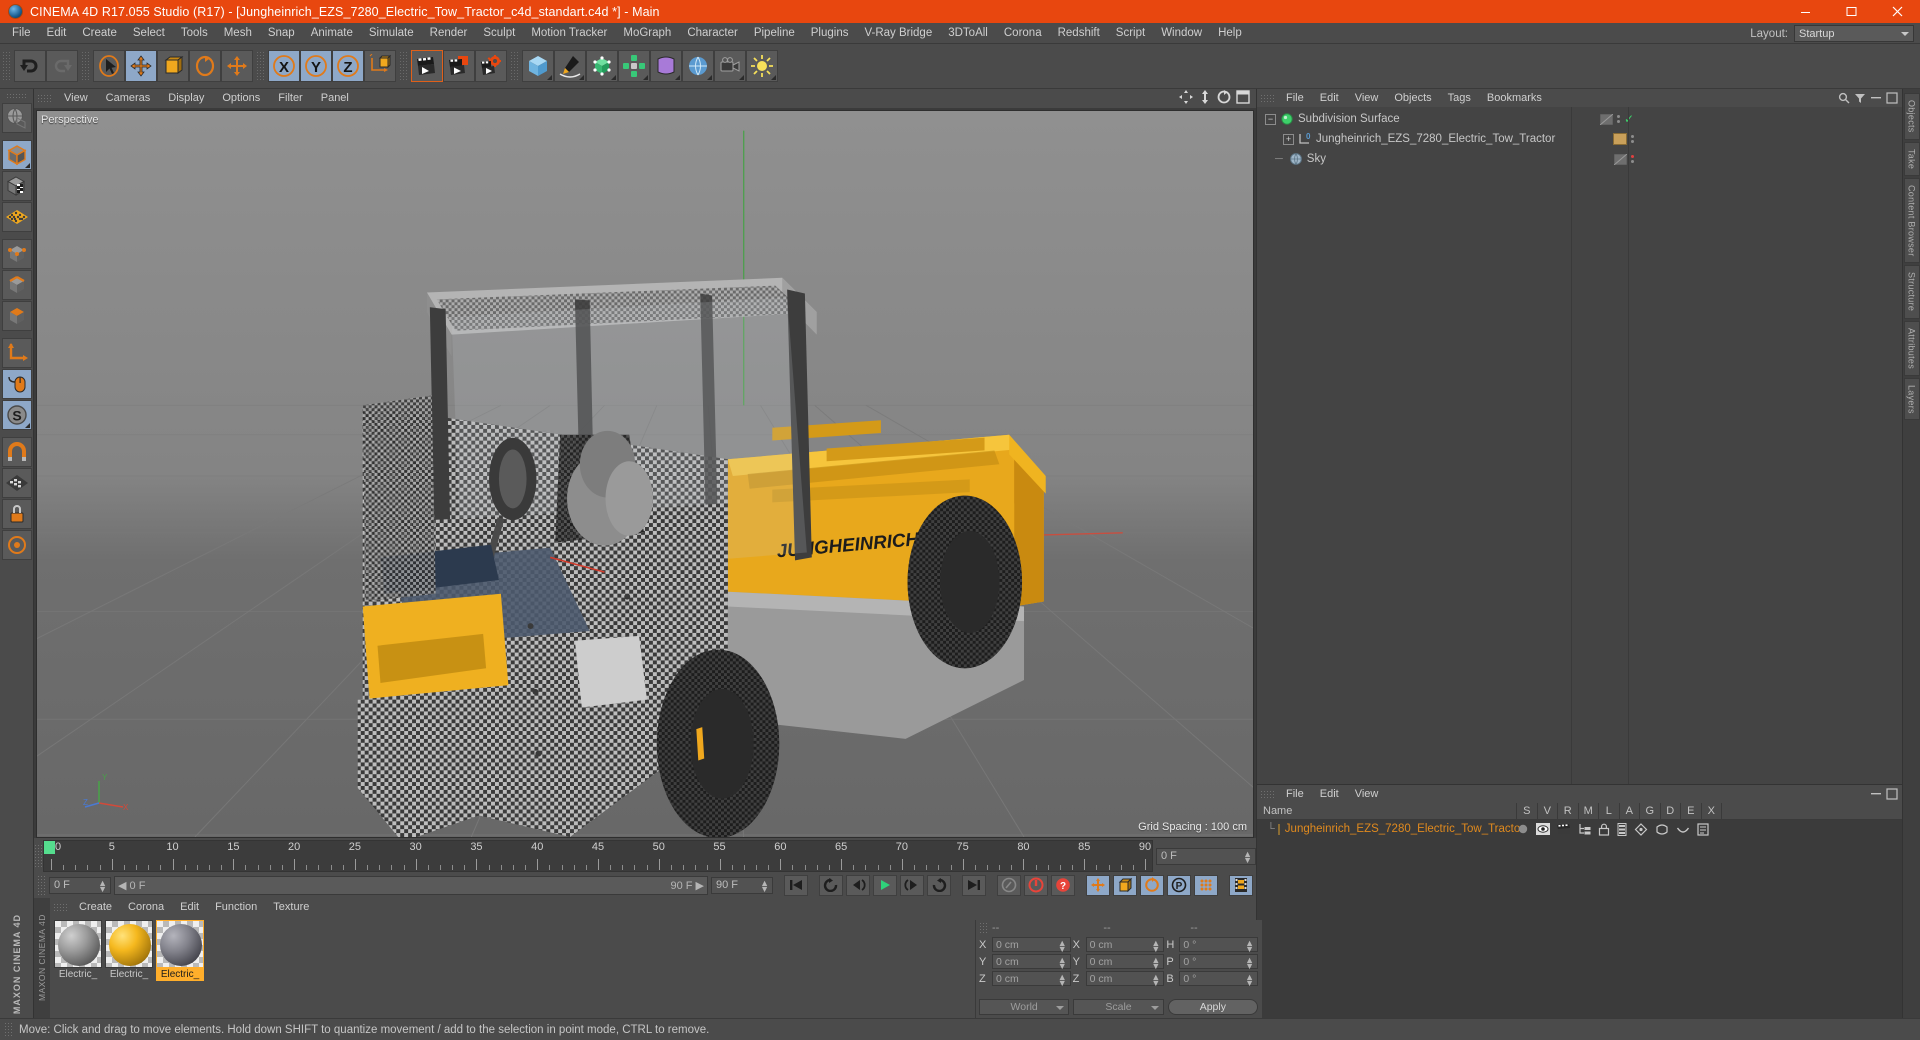  What do you see at coordinates (1662, 829) in the screenshot?
I see `deformer-icon` at bounding box center [1662, 829].